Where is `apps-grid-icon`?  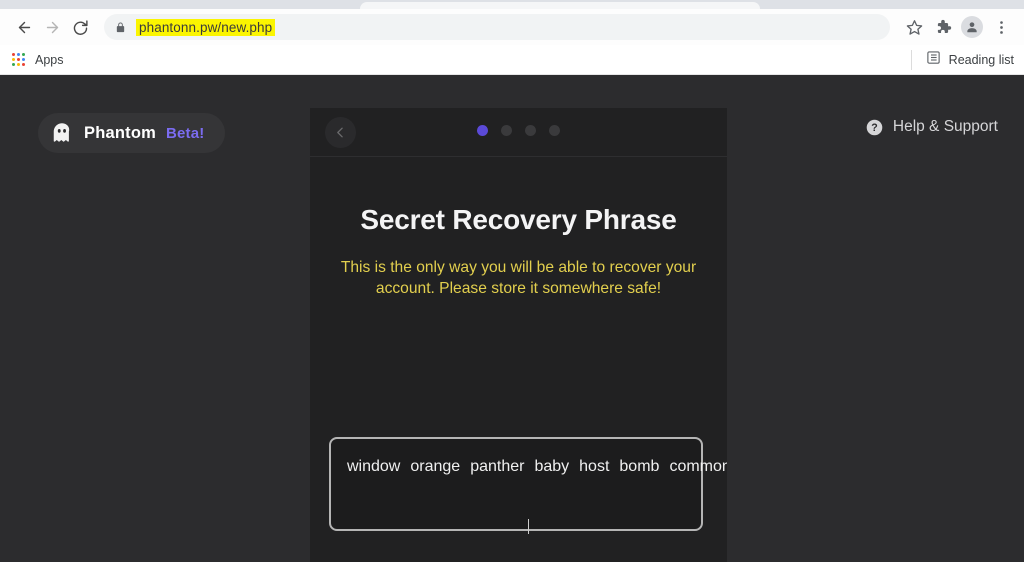 apps-grid-icon is located at coordinates (18, 60).